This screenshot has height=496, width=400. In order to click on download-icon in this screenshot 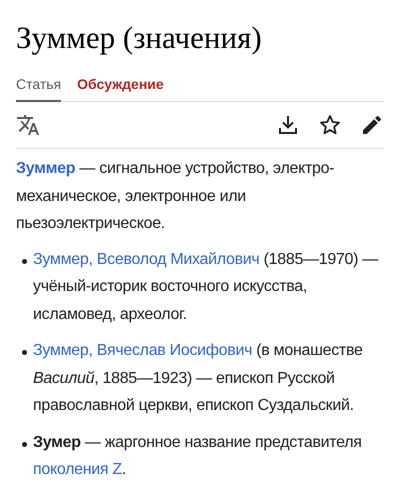, I will do `click(288, 125)`.